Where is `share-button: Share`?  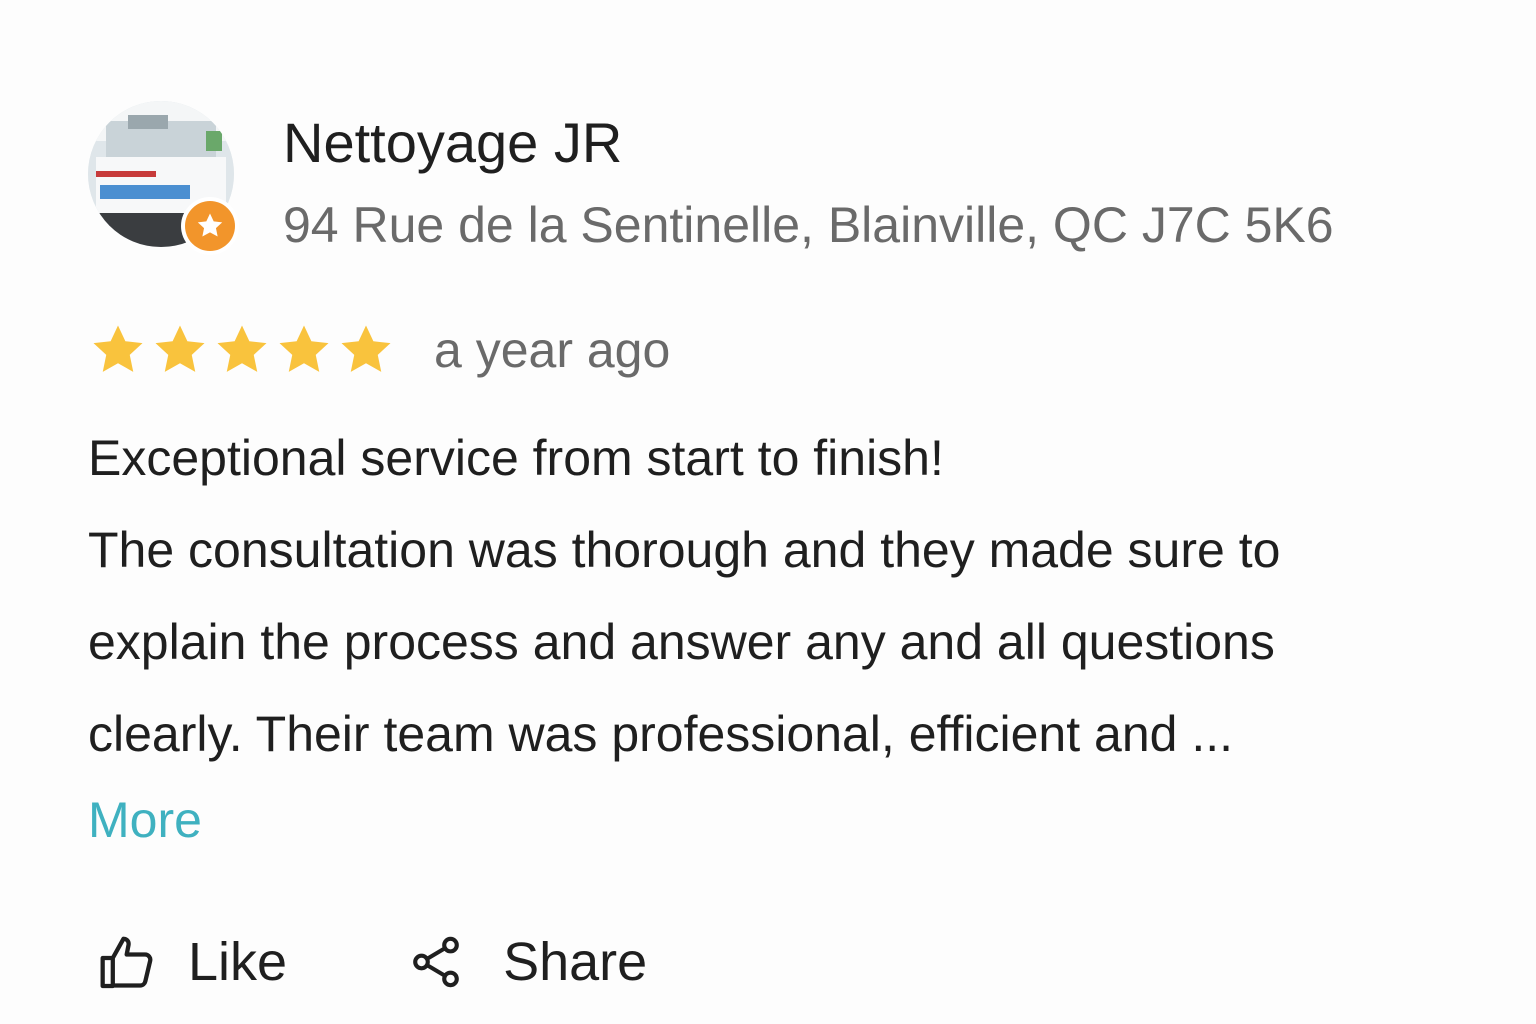
share-button: Share is located at coordinates (527, 962).